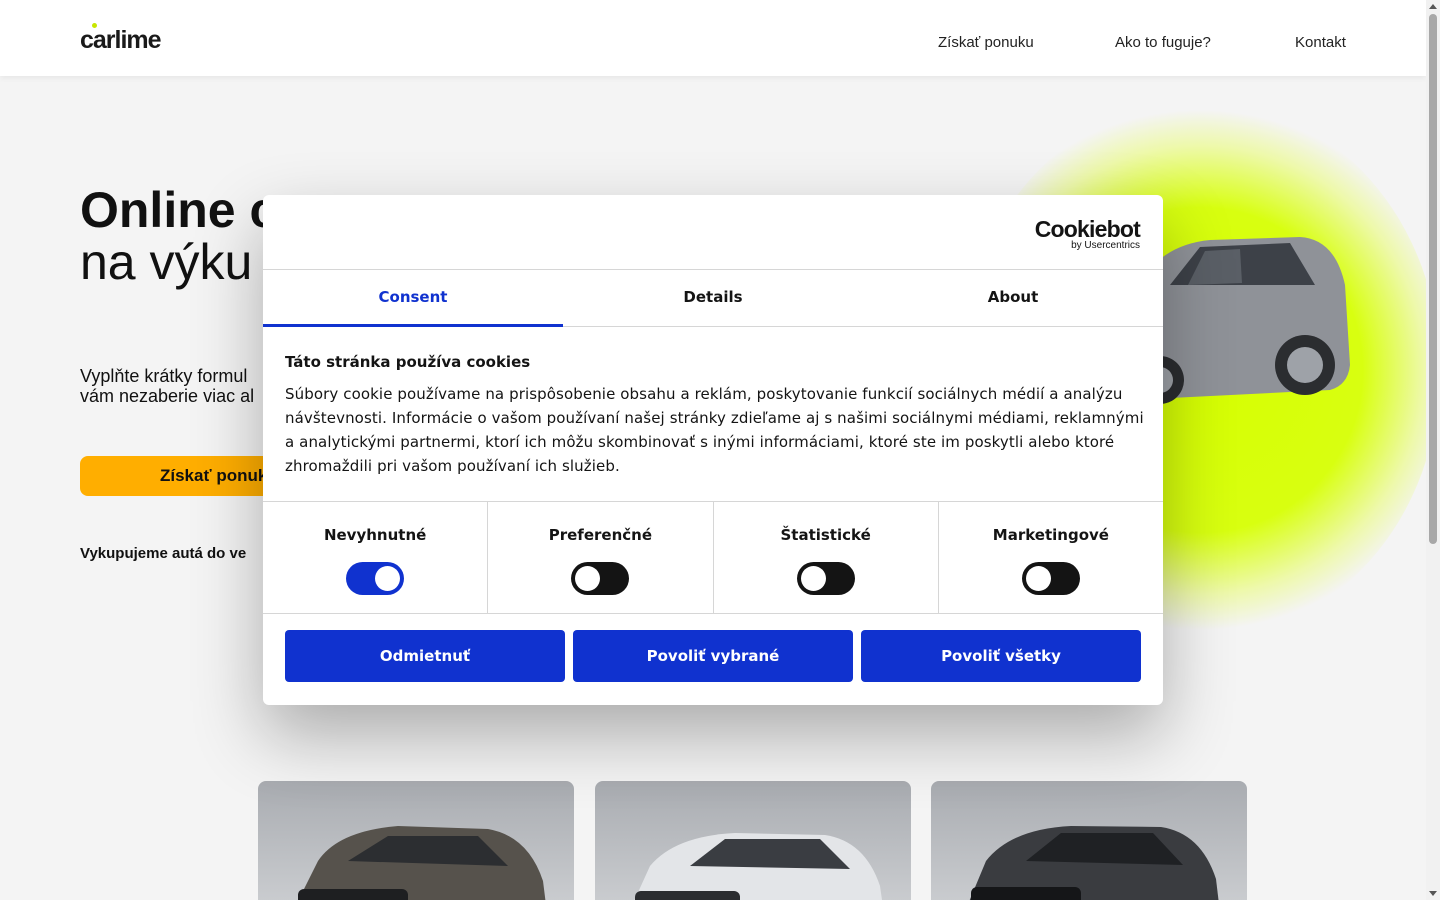 This screenshot has width=1440, height=900. What do you see at coordinates (94, 25) in the screenshot?
I see `logo-dot-icon` at bounding box center [94, 25].